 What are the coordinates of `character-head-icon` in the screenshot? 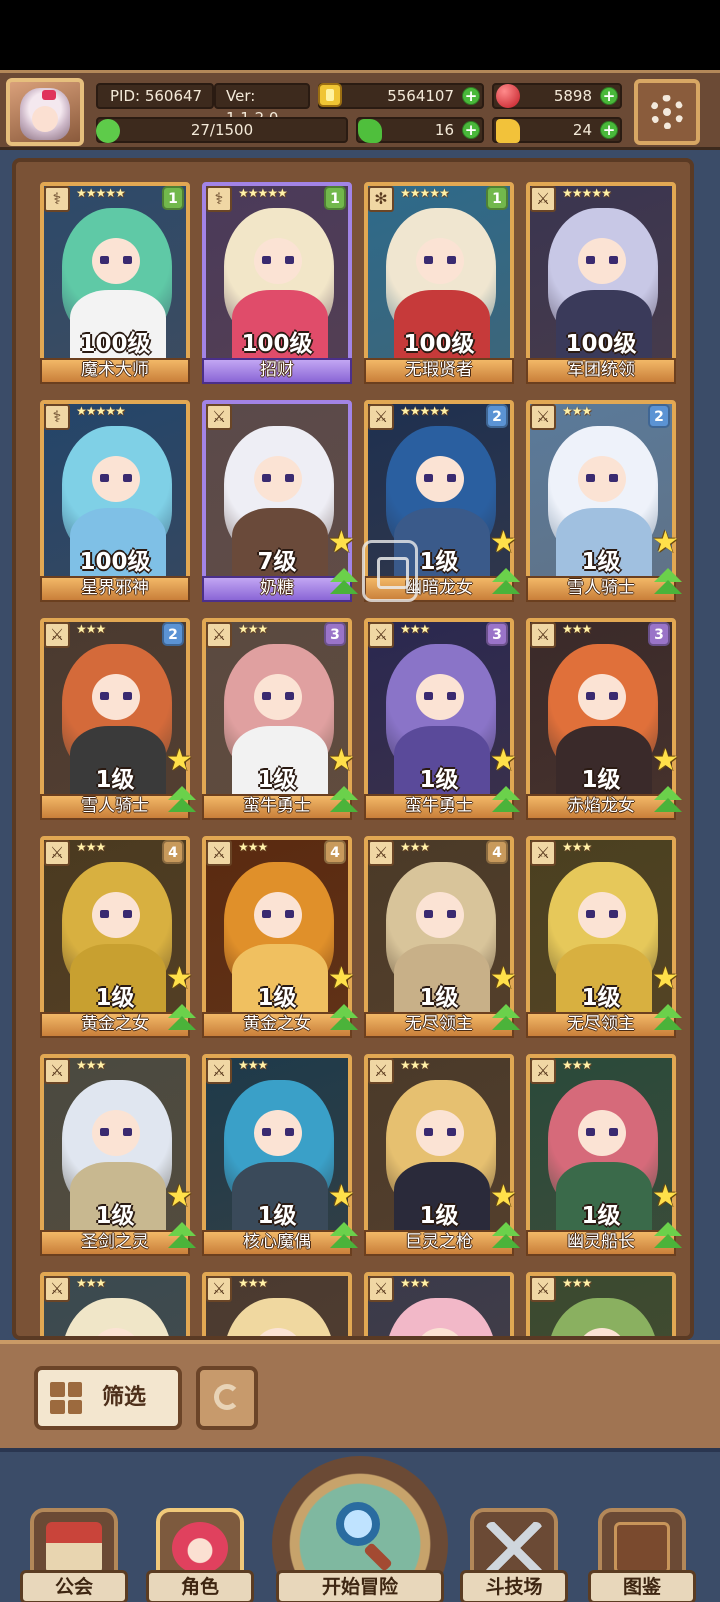 It's located at (200, 1548).